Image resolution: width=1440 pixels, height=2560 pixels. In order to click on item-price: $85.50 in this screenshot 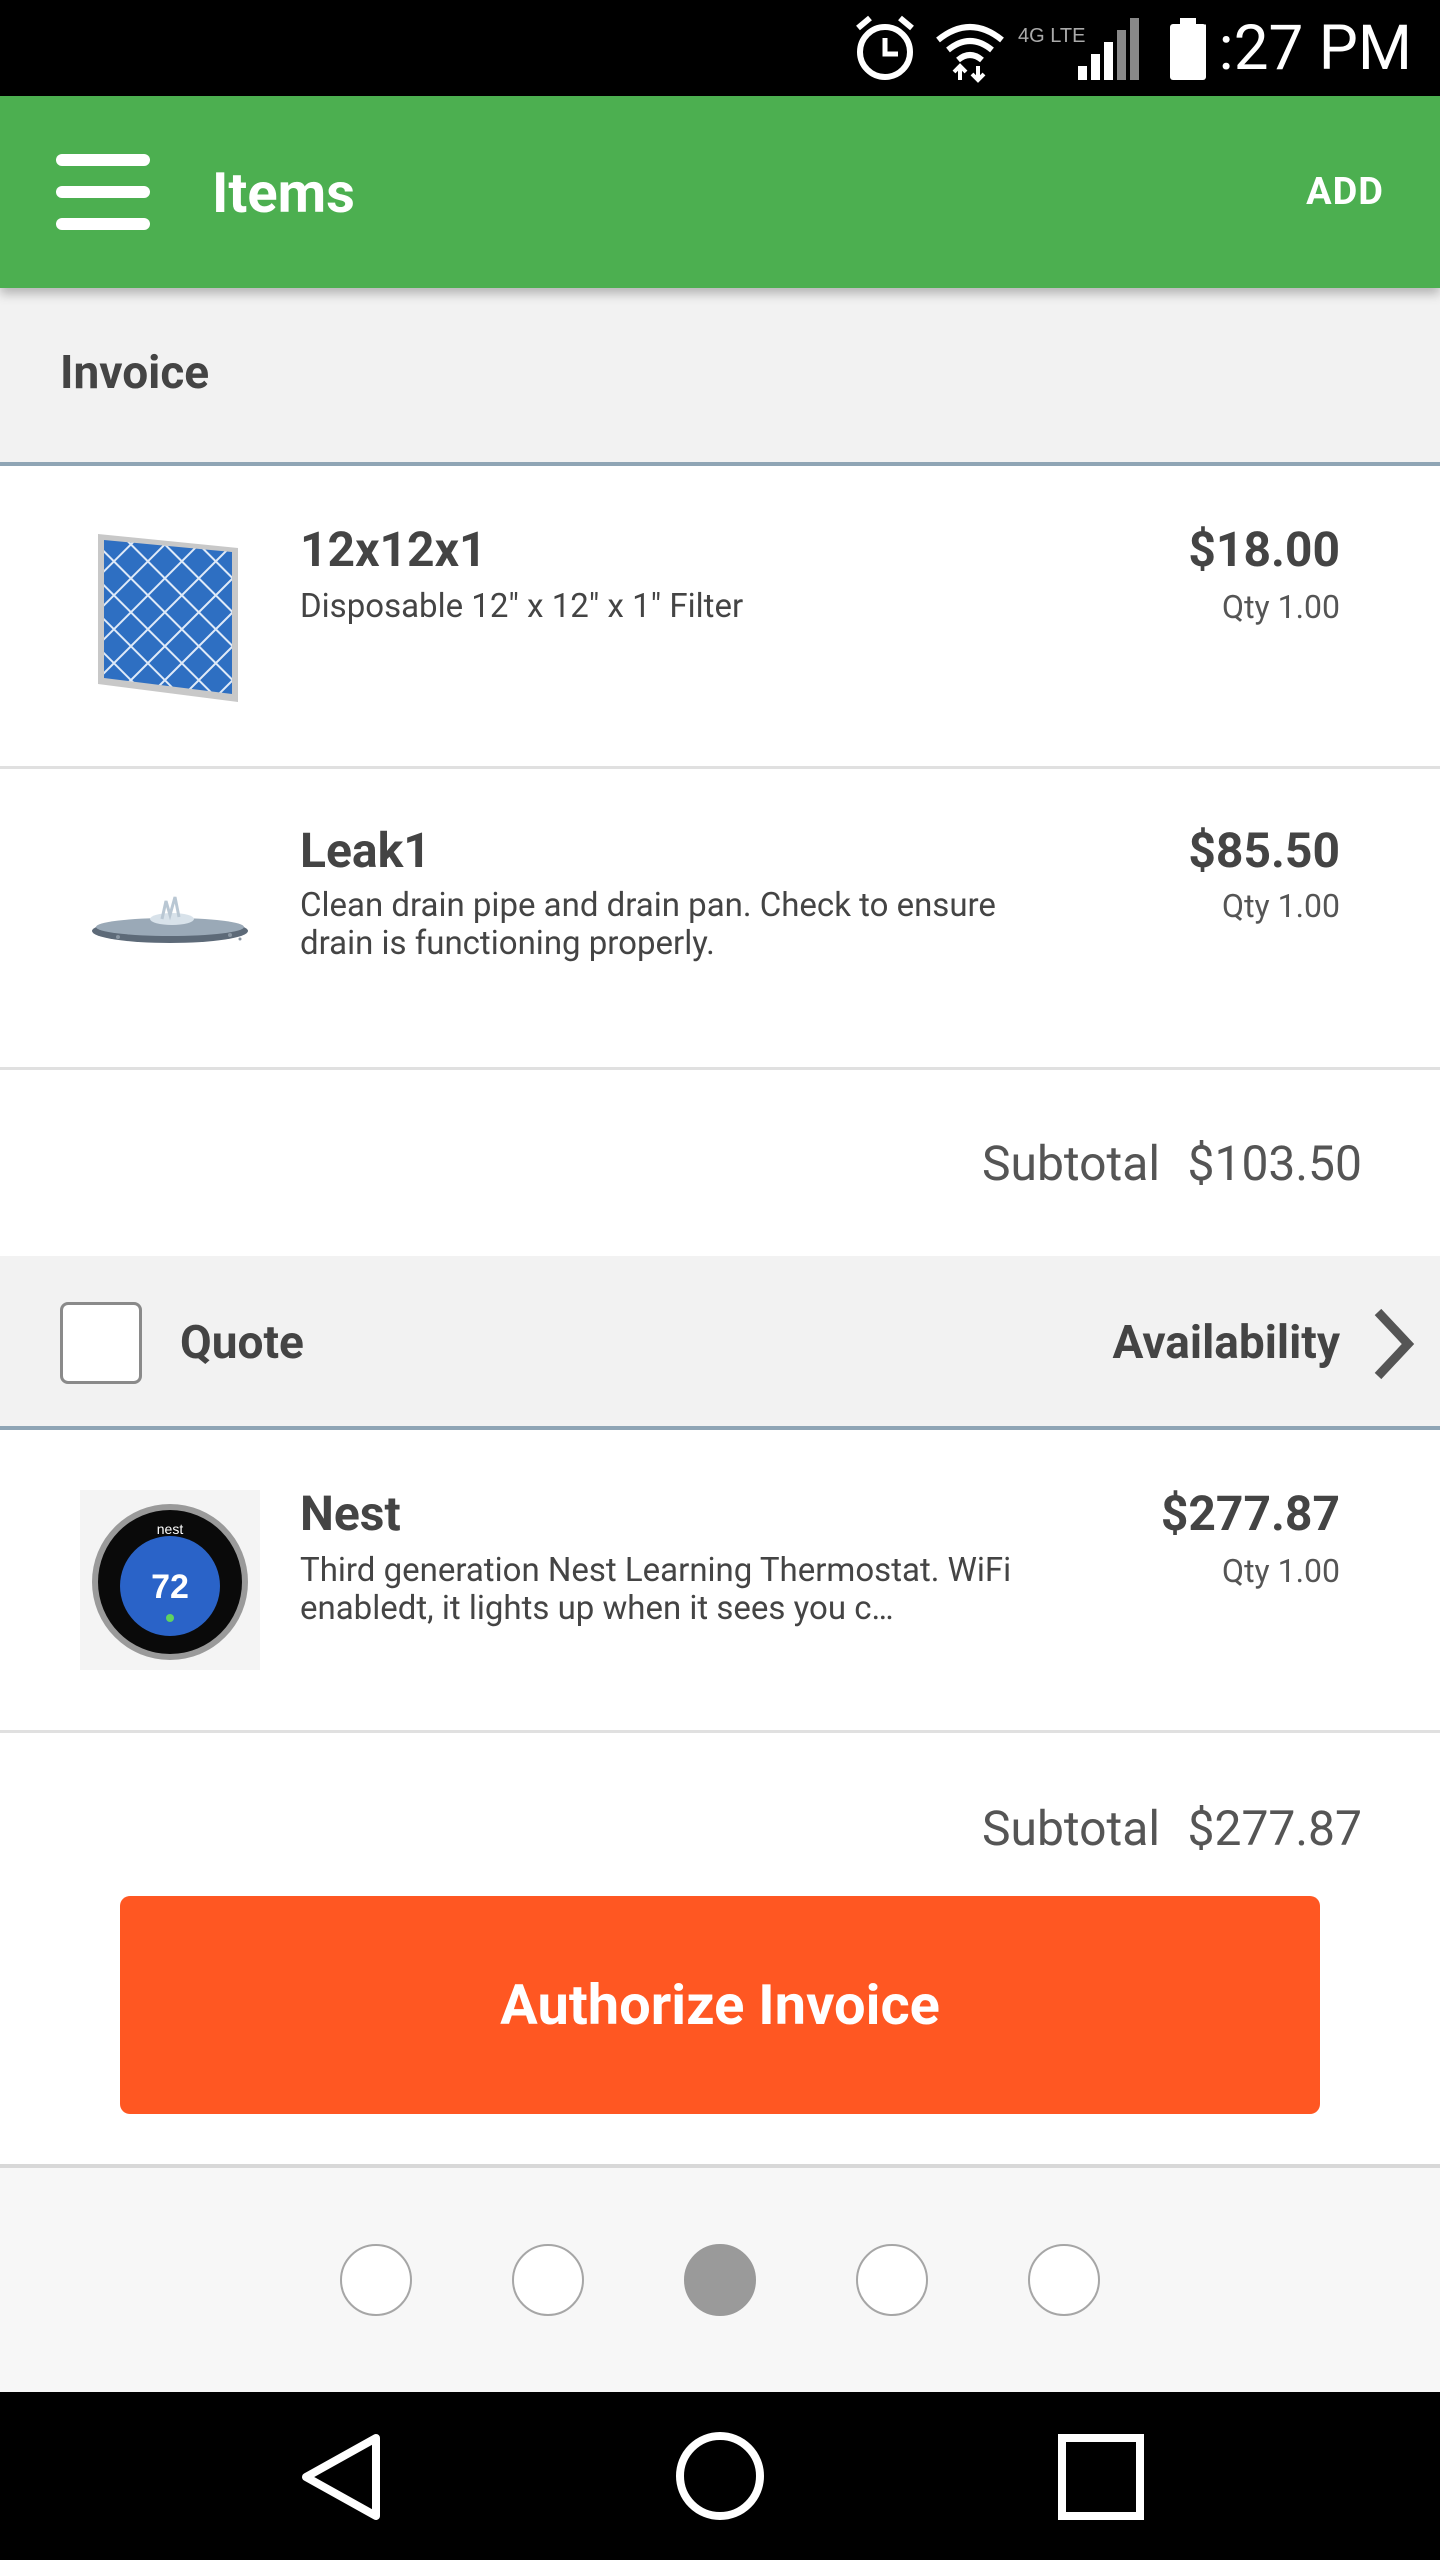, I will do `click(1264, 850)`.